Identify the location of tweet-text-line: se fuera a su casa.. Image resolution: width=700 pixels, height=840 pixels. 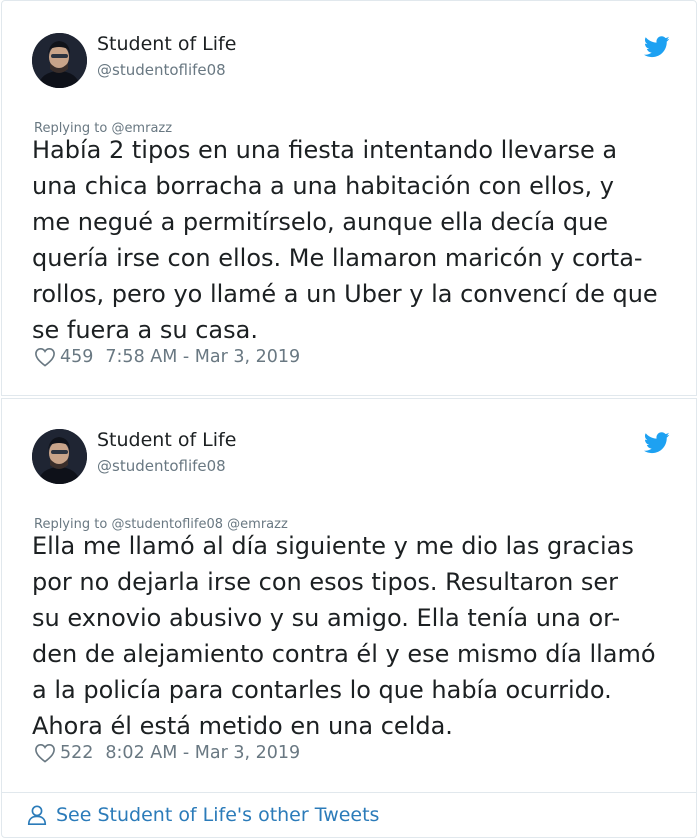
(145, 330).